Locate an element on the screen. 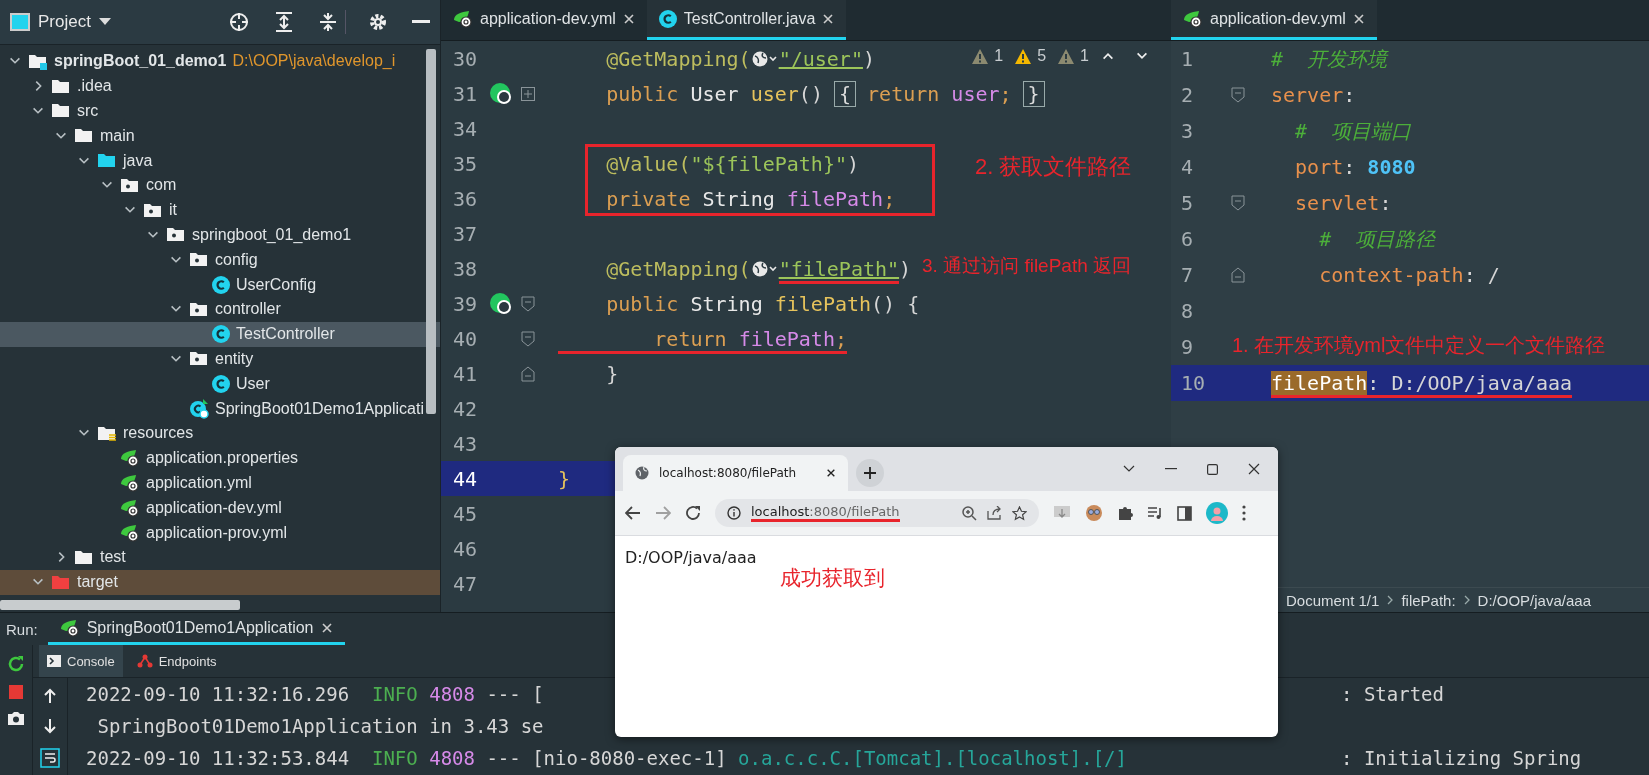  chevron-down-icon is located at coordinates (1129, 469).